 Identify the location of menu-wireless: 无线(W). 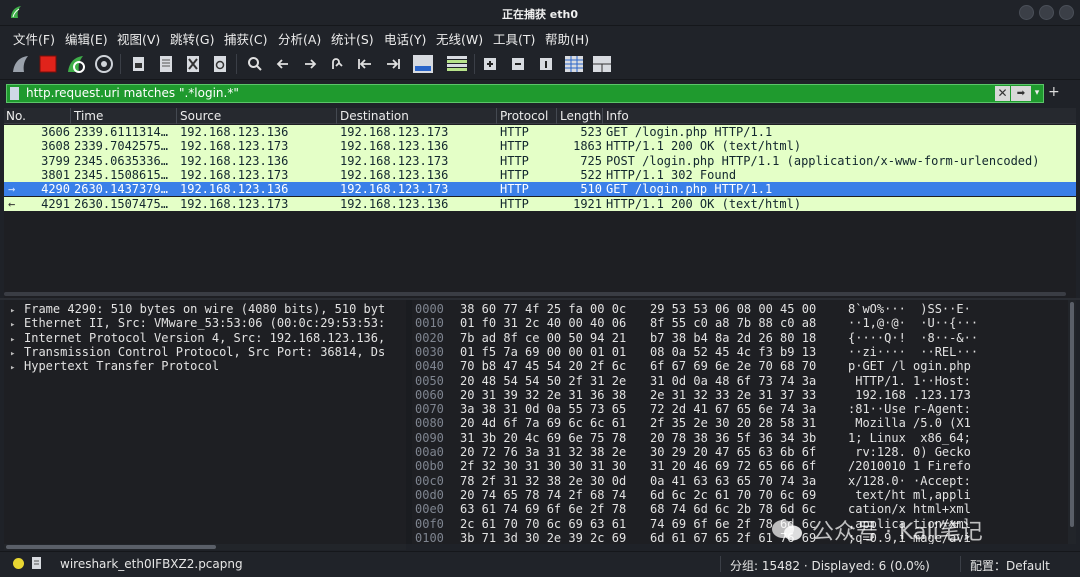
(459, 38).